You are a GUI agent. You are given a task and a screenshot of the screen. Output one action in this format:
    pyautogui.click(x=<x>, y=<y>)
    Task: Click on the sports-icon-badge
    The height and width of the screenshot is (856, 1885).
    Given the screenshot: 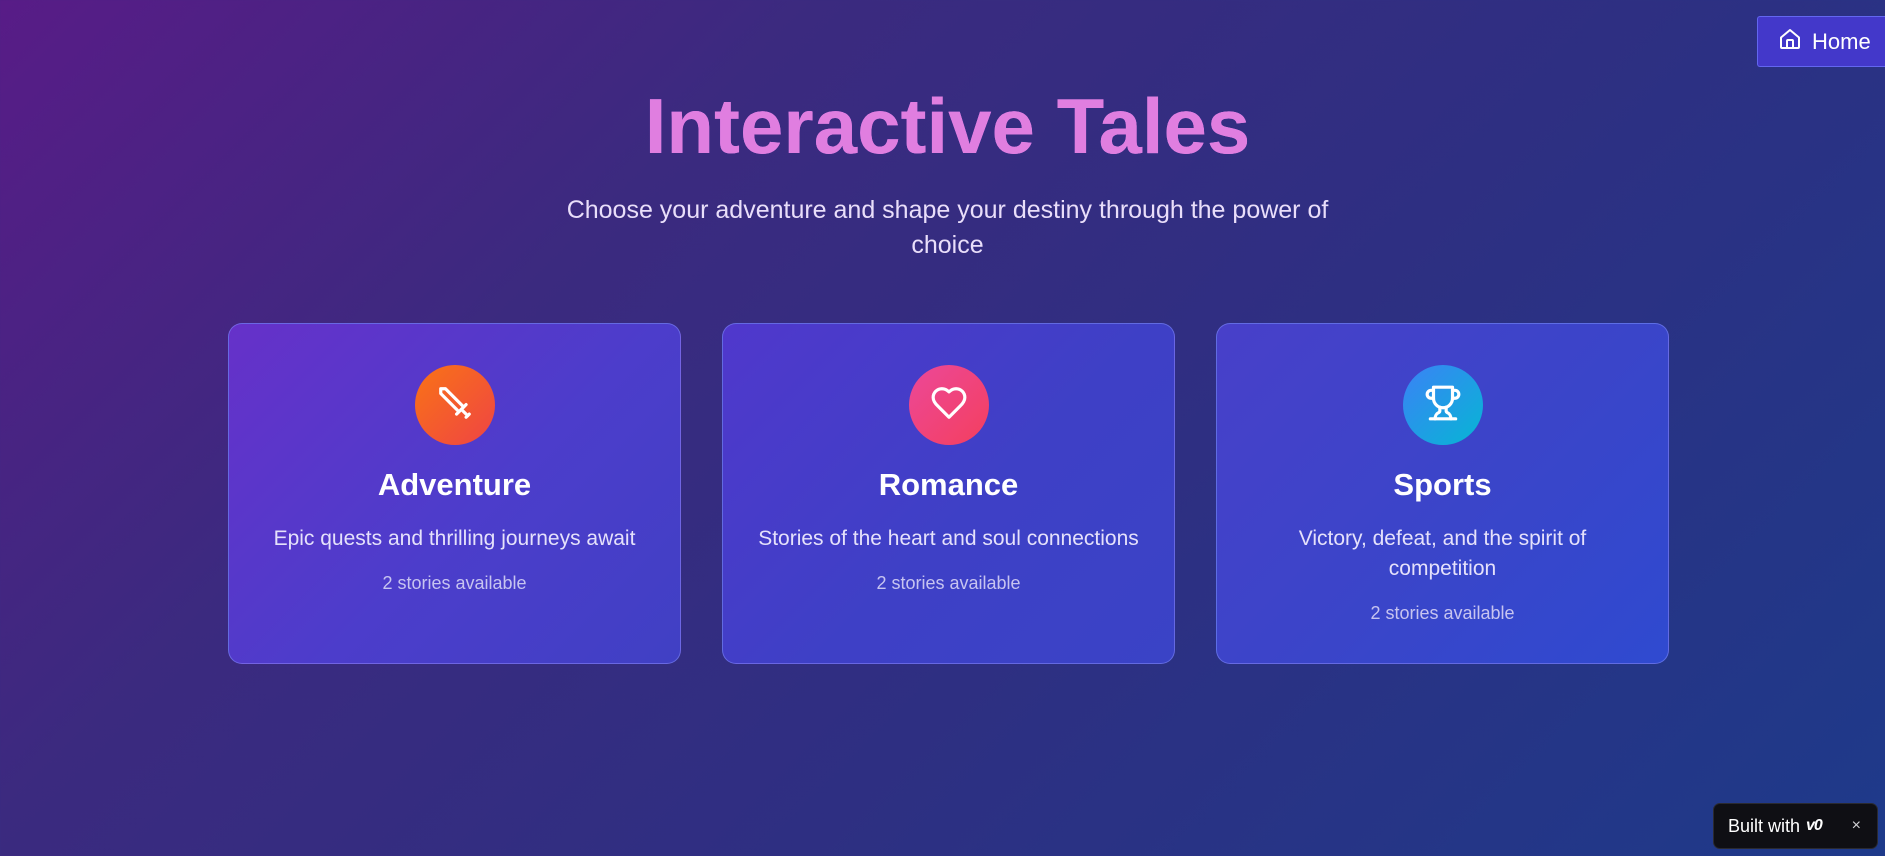 What is the action you would take?
    pyautogui.click(x=1442, y=405)
    